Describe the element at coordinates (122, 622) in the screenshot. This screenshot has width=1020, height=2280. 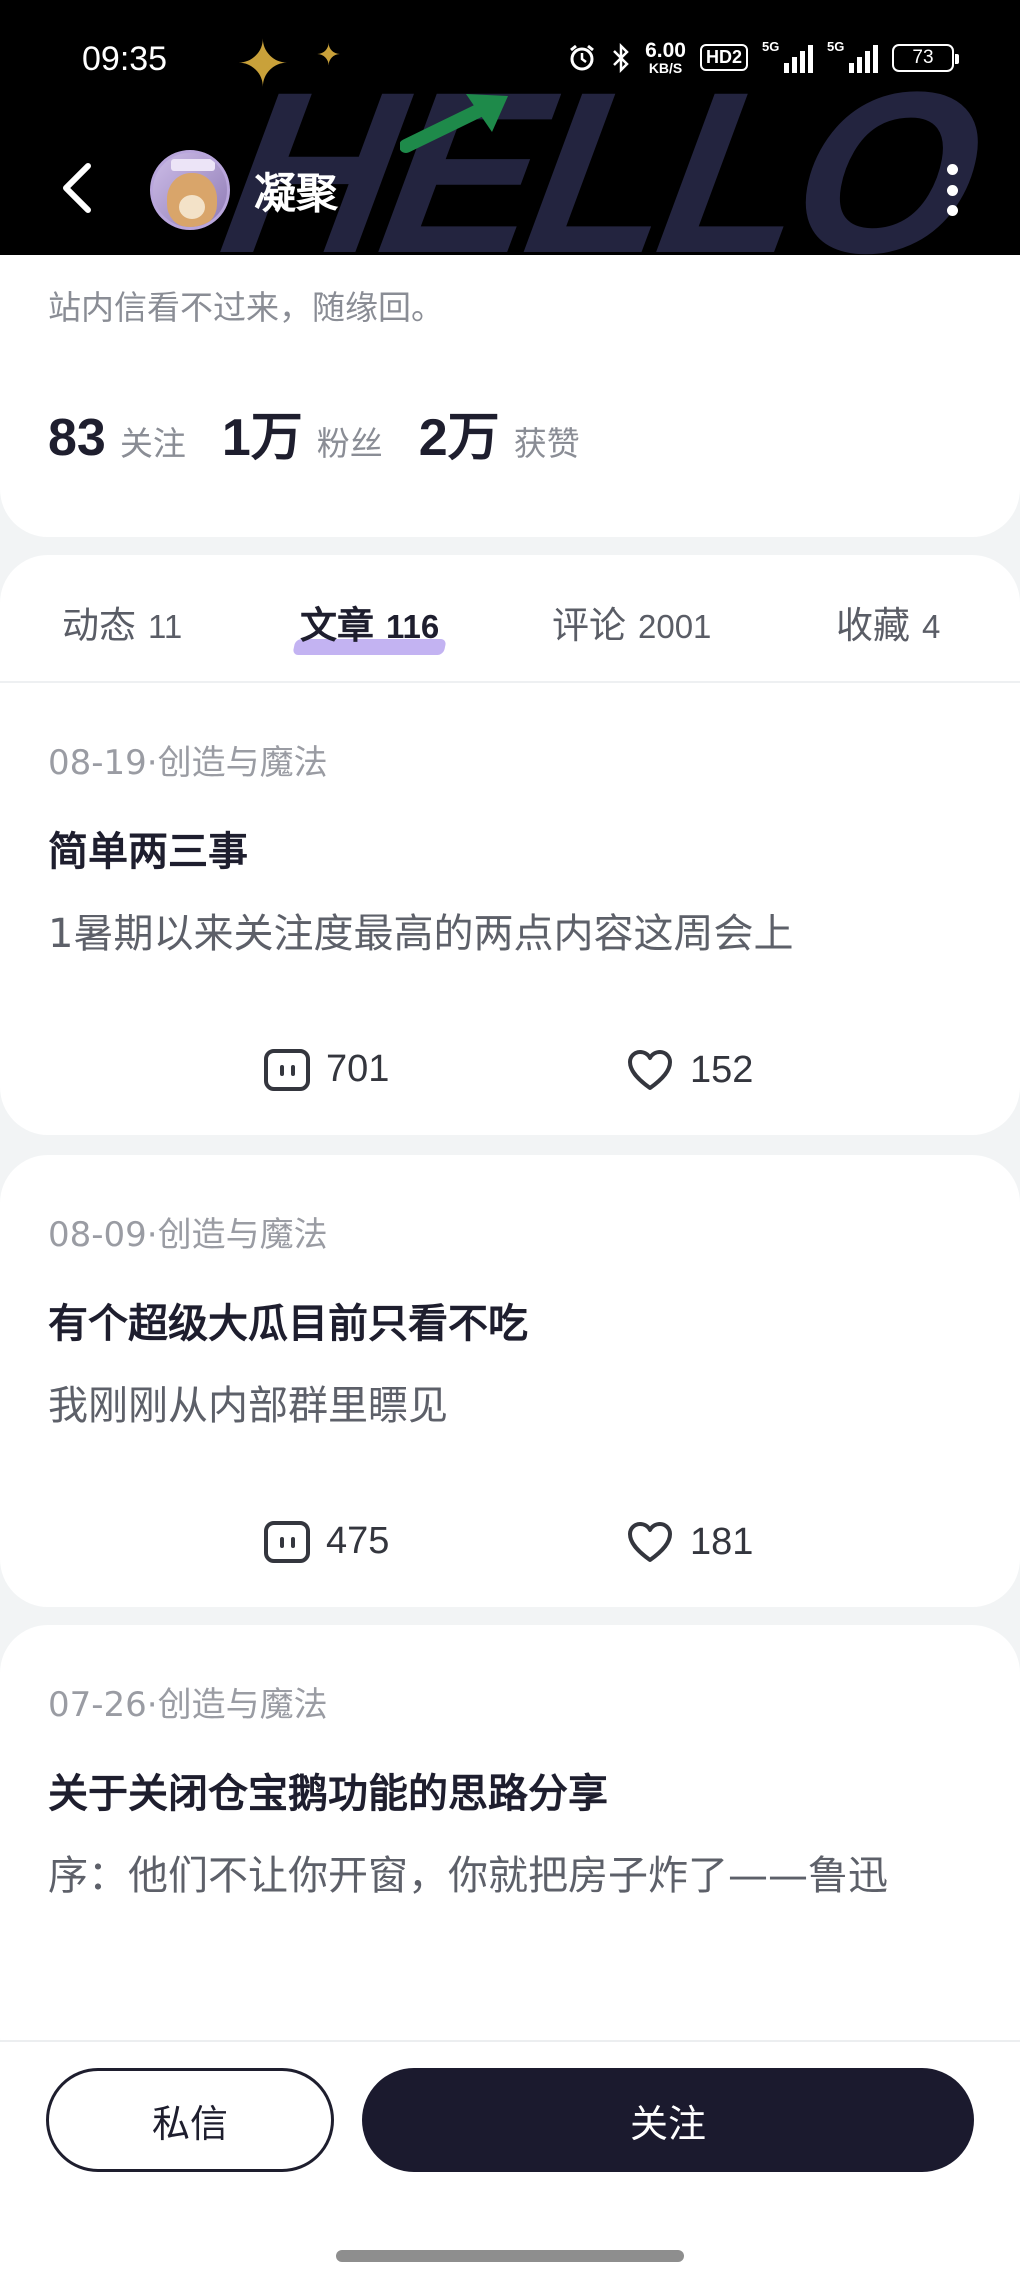
I see `tab-posts: 动态 11` at that location.